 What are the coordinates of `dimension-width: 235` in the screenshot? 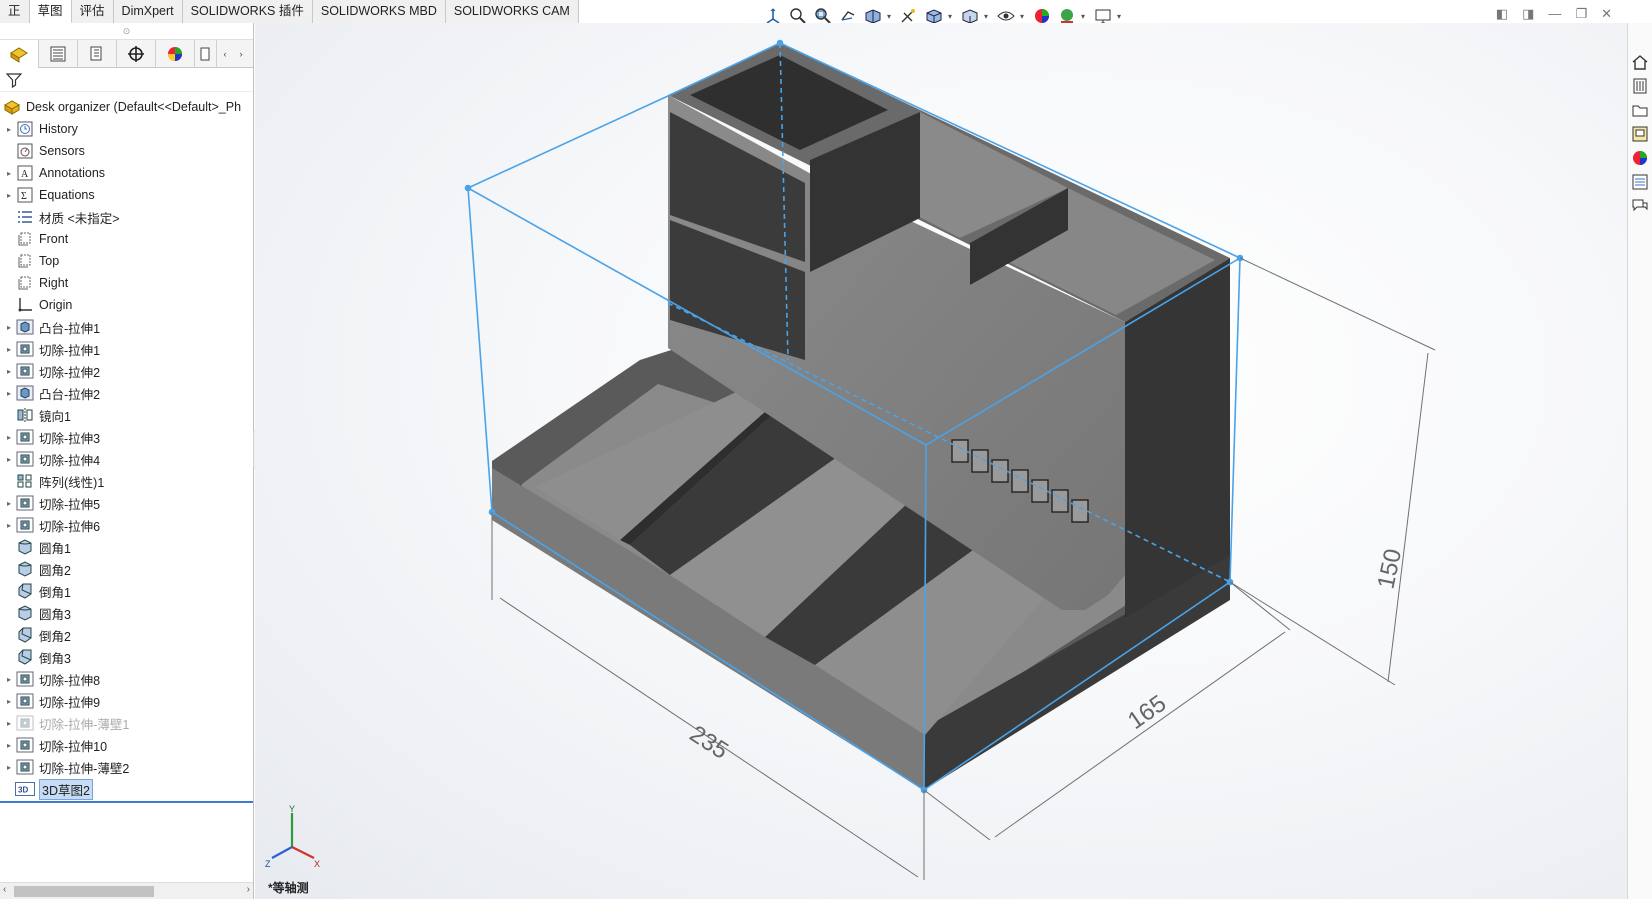 It's located at (709, 742).